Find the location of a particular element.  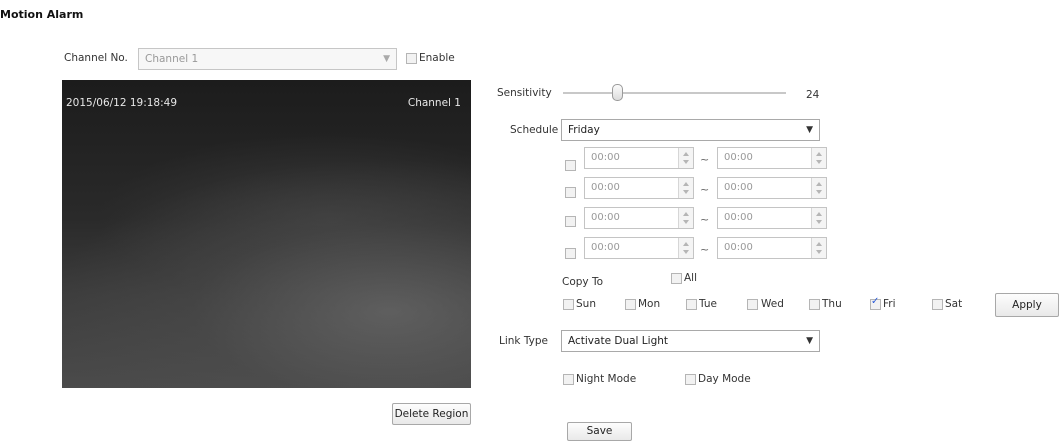

day-checkbox-tue is located at coordinates (691, 304).